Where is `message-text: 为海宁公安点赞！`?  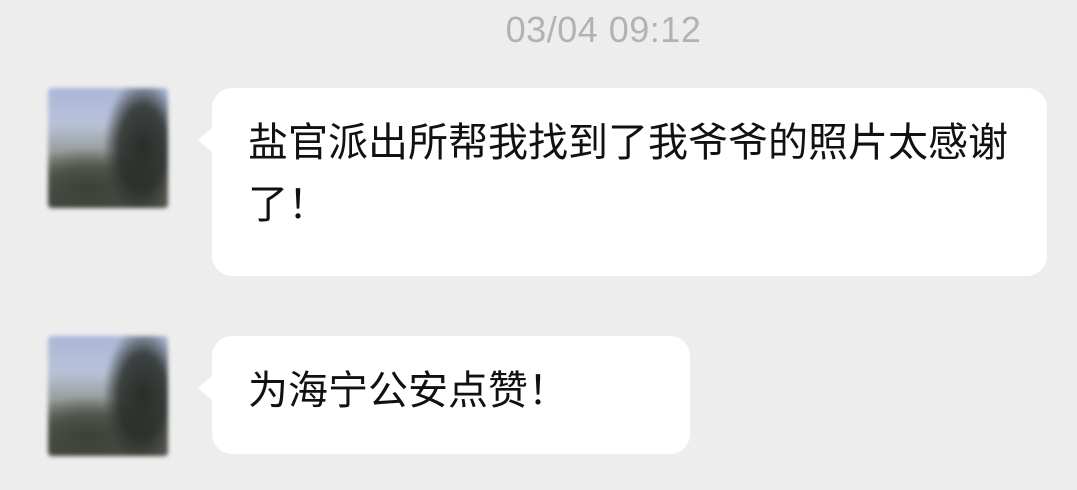
message-text: 为海宁公安点赞！ is located at coordinates (408, 391).